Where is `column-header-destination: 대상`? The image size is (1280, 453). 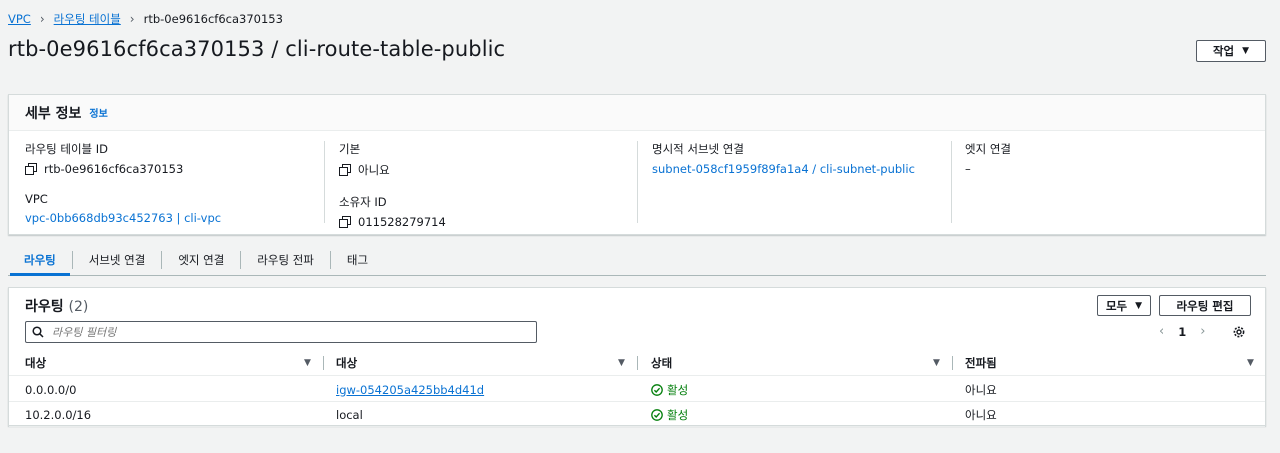 column-header-destination: 대상 is located at coordinates (35, 363).